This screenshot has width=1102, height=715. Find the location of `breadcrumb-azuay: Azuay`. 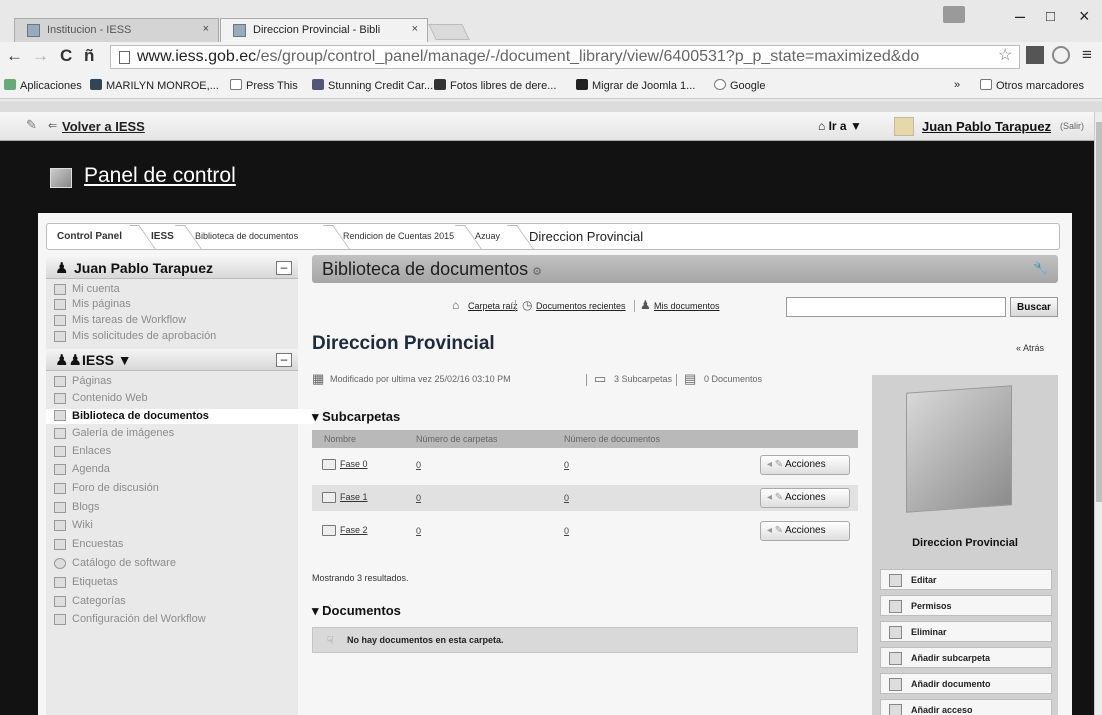

breadcrumb-azuay: Azuay is located at coordinates (487, 236).